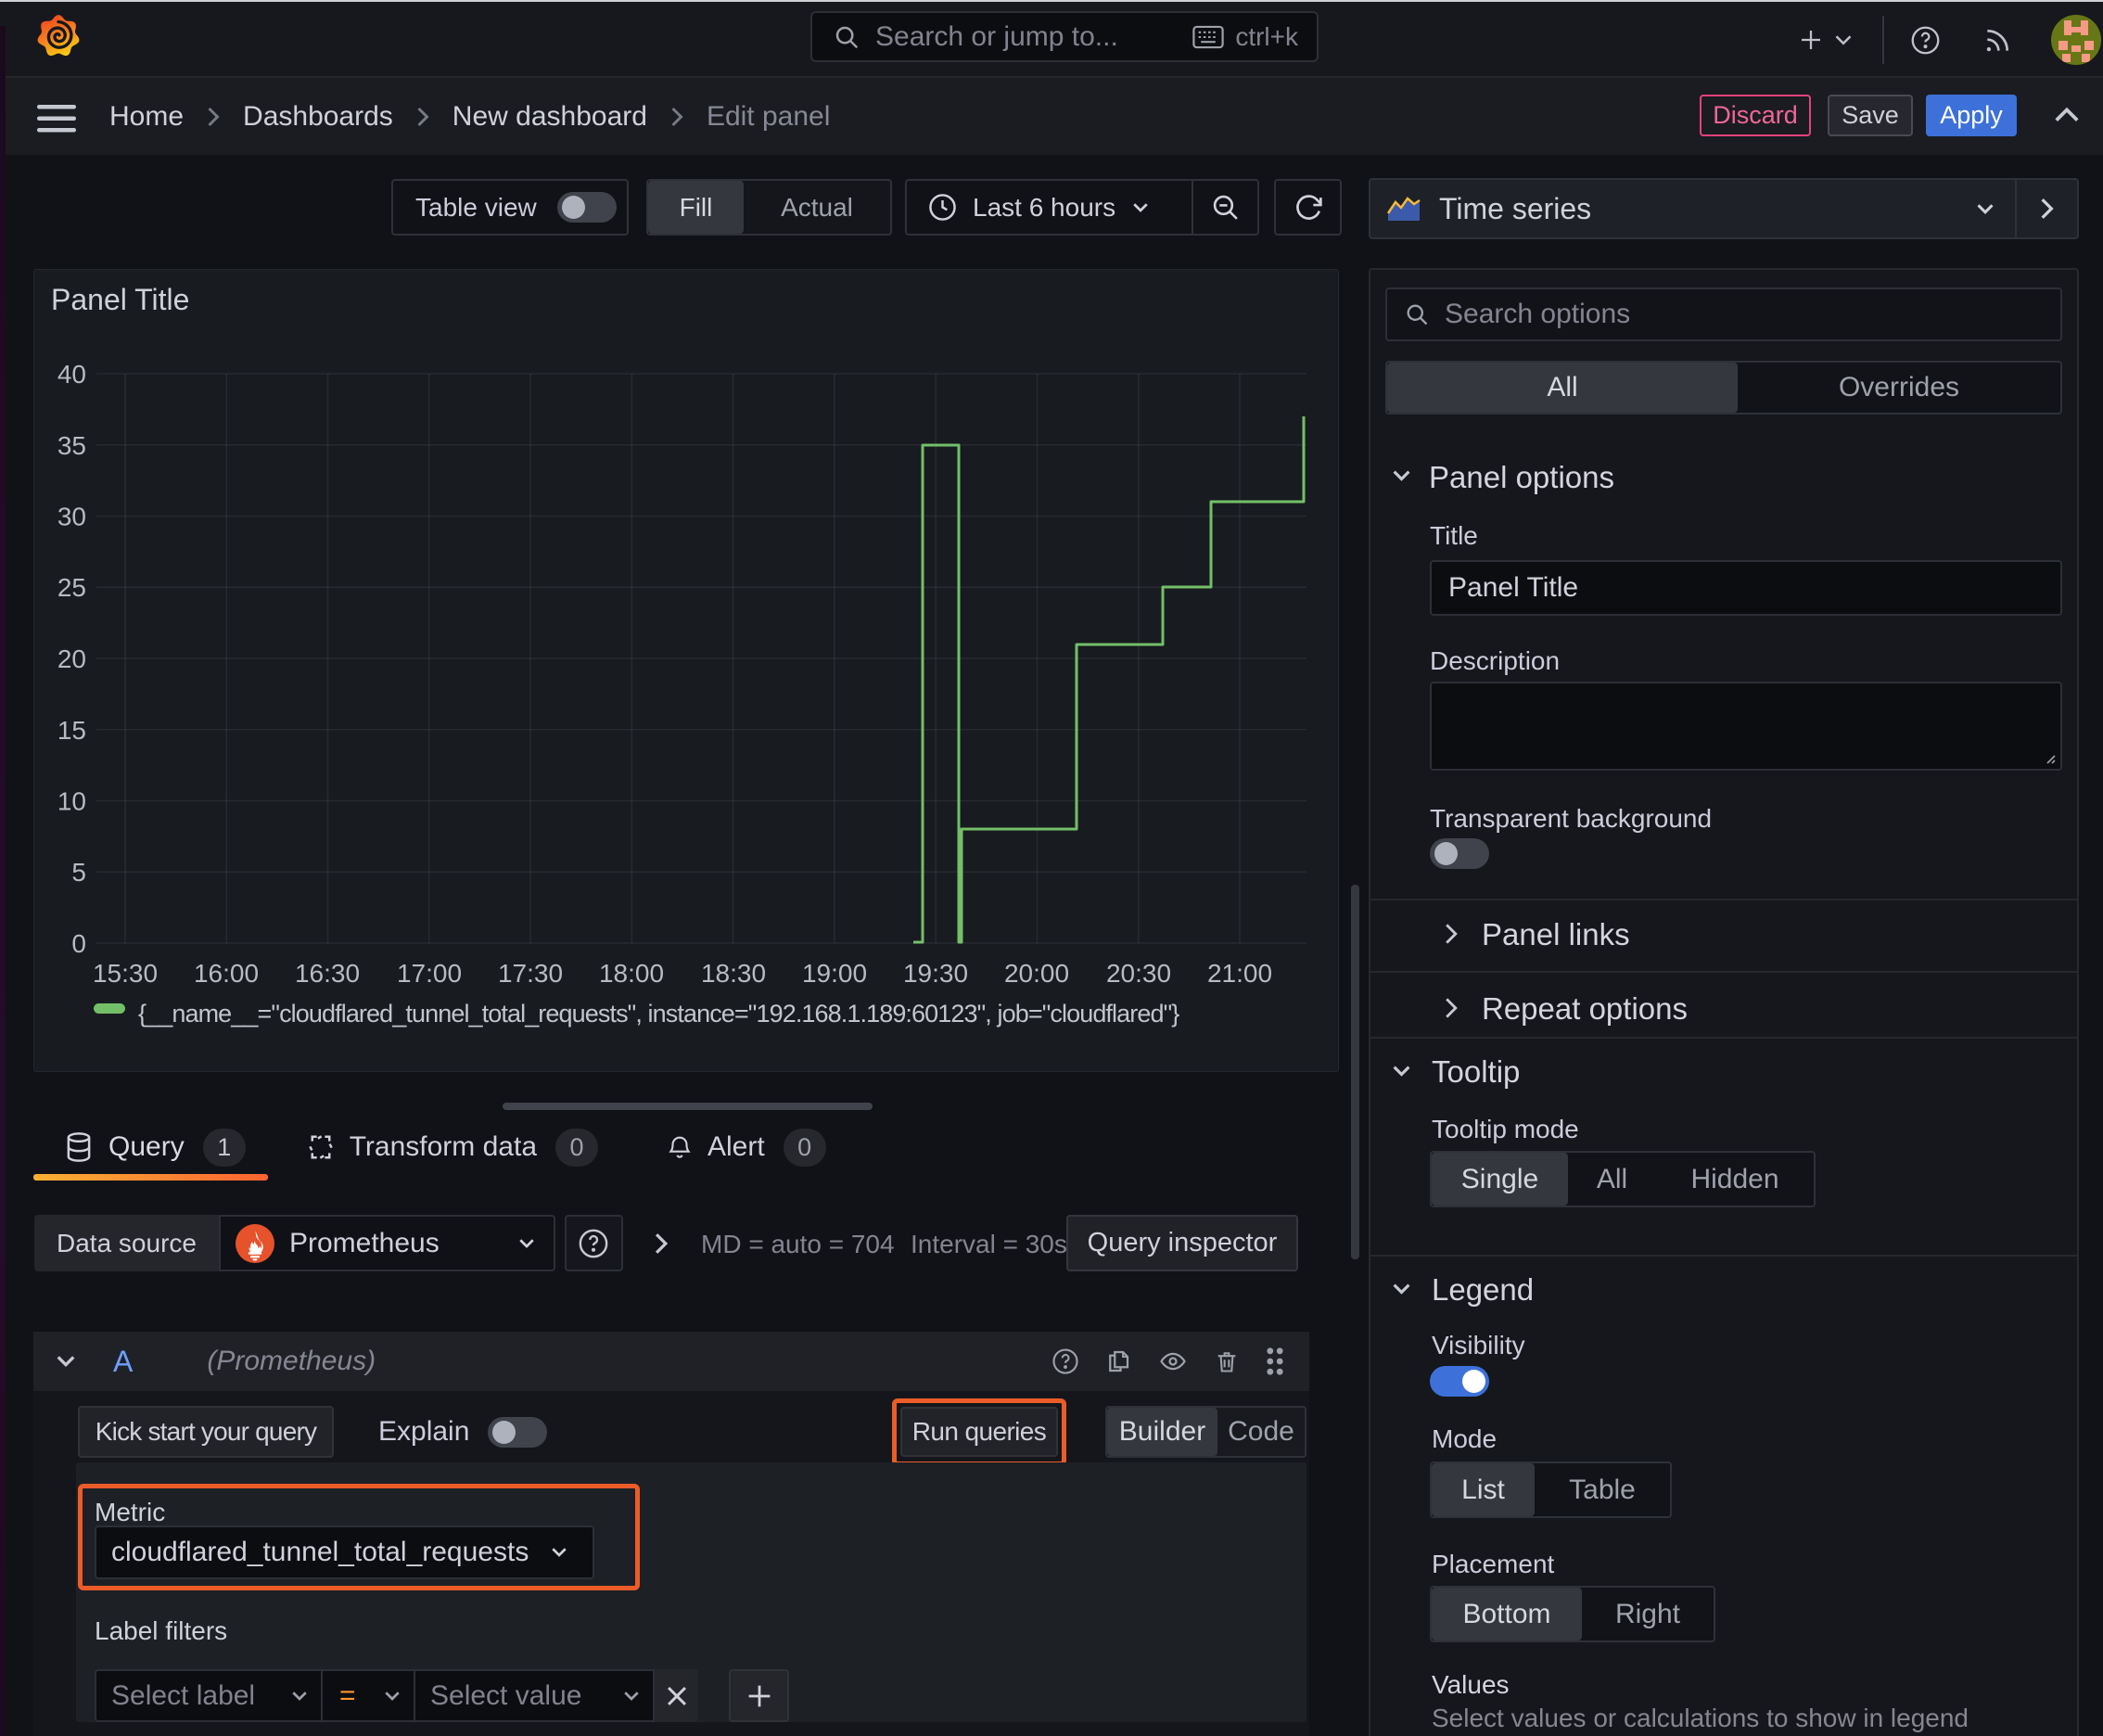  What do you see at coordinates (78, 872) in the screenshot?
I see `svg-text: 5` at bounding box center [78, 872].